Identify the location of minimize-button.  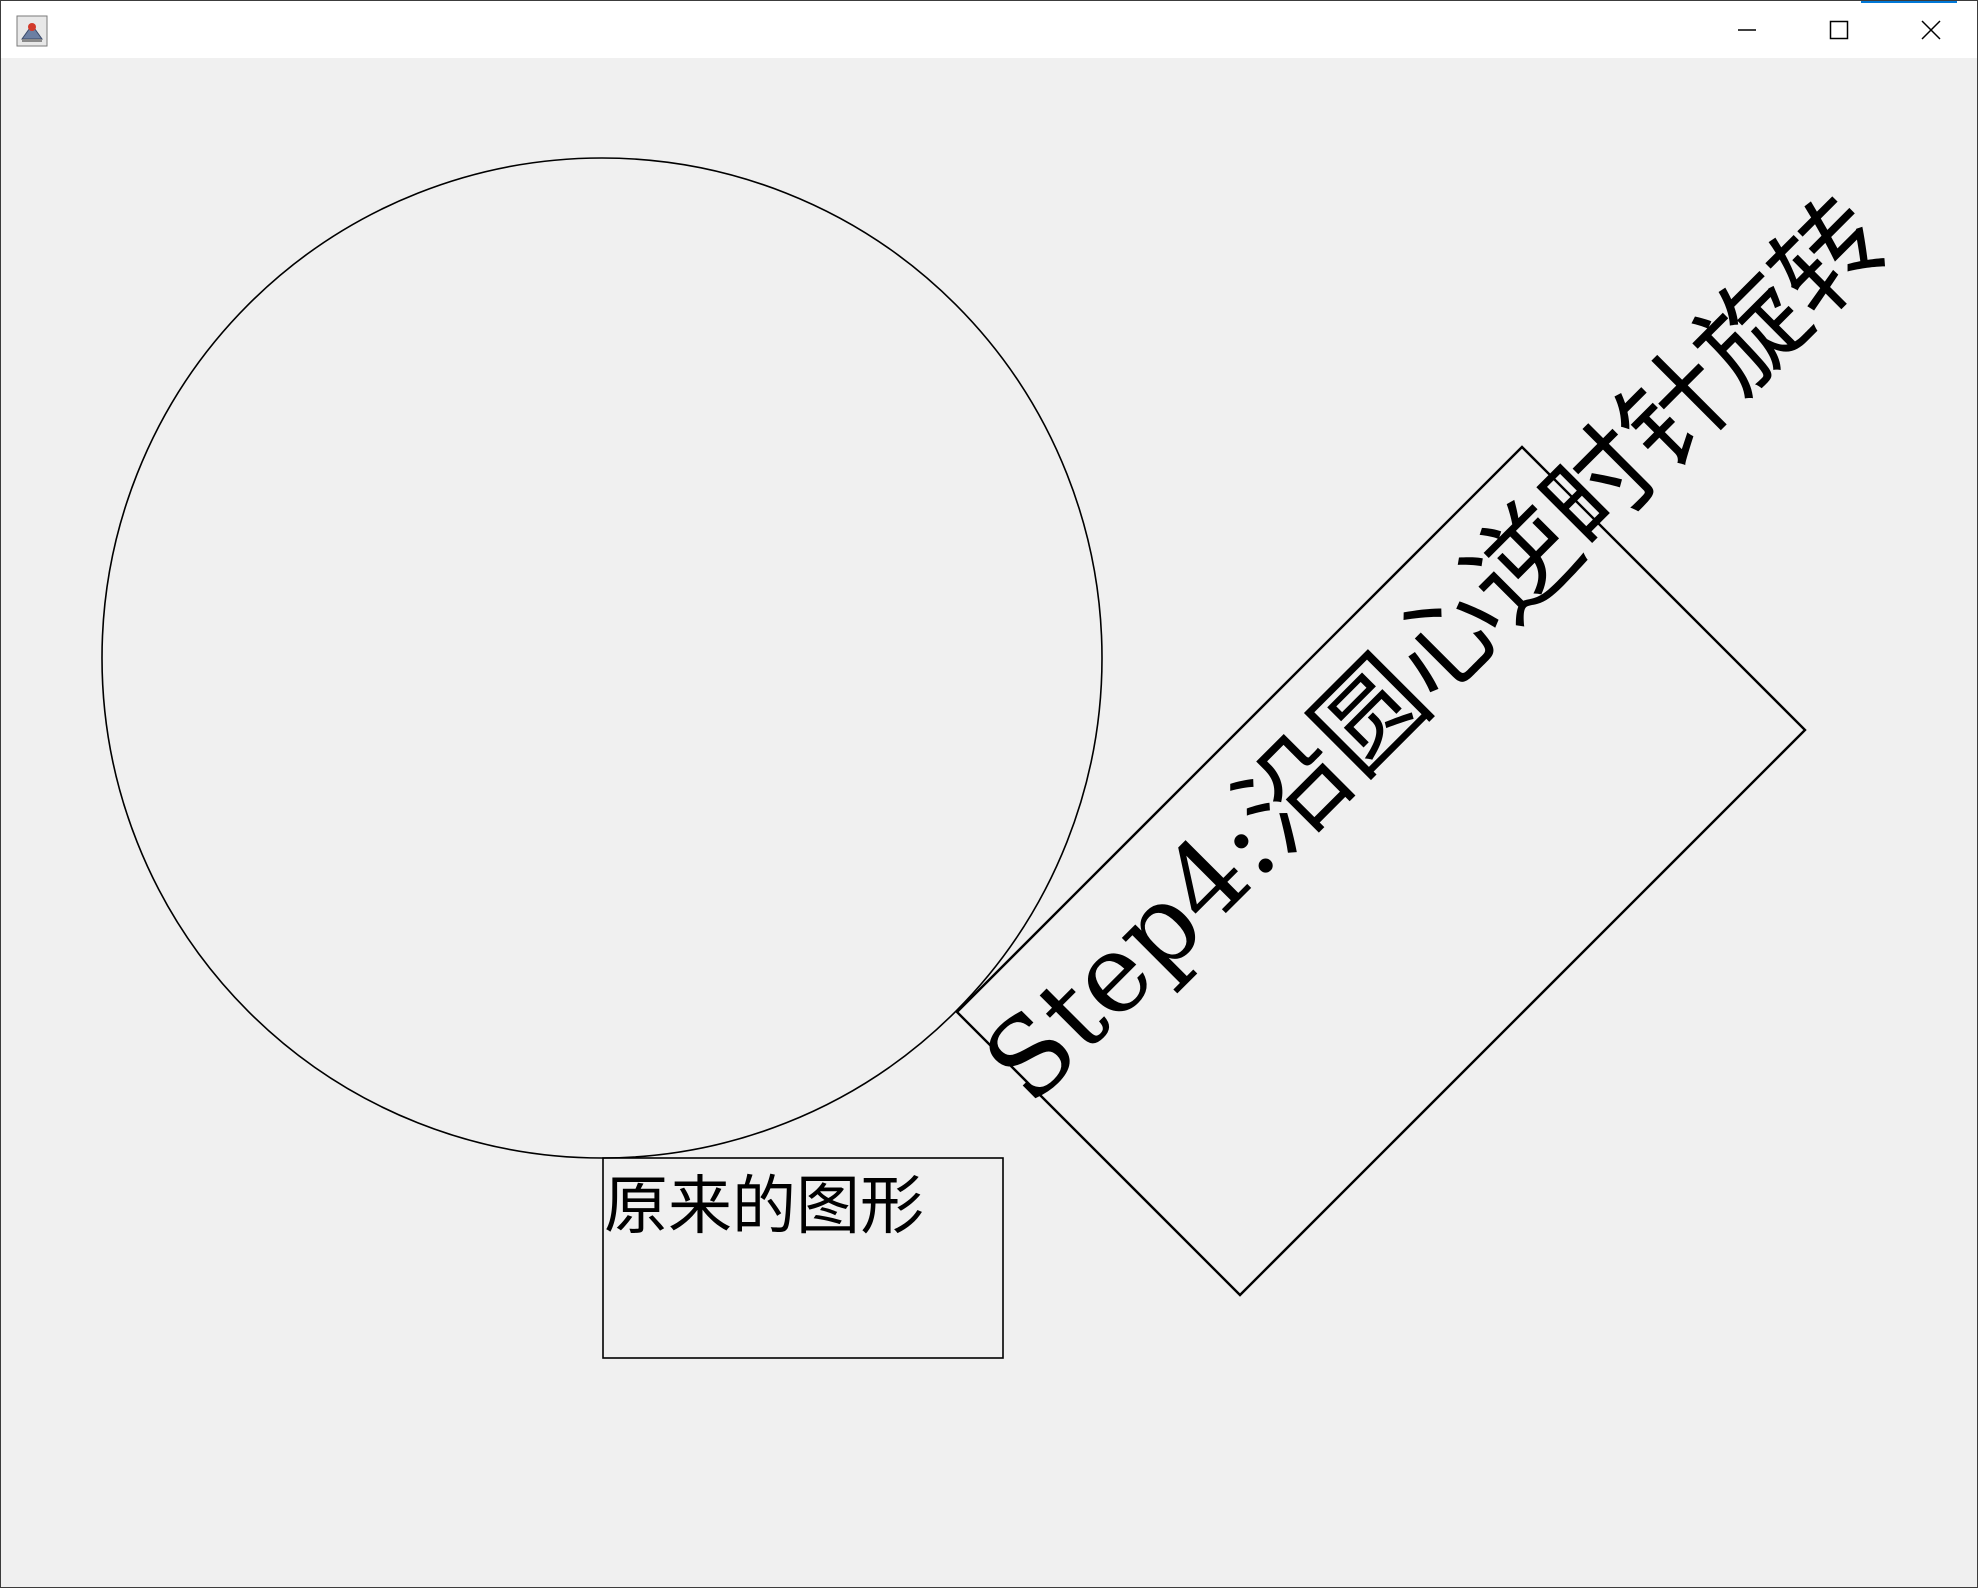
(1747, 29).